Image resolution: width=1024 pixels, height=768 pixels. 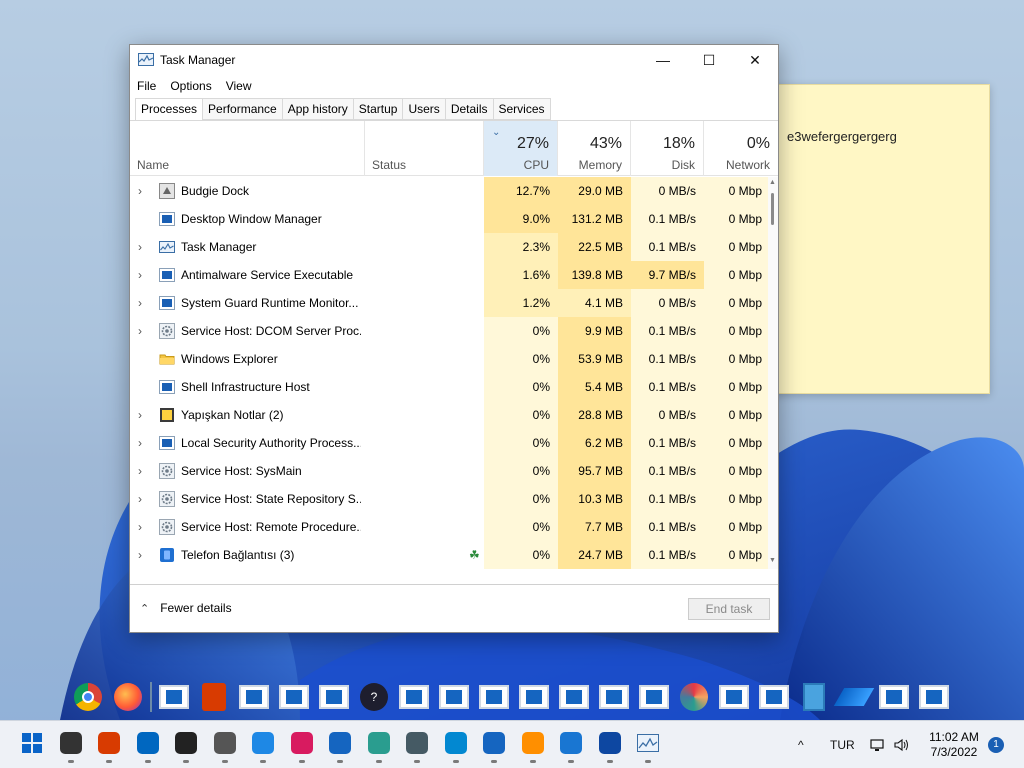 What do you see at coordinates (594, 148) in the screenshot?
I see `column-memory: 43% Memory` at bounding box center [594, 148].